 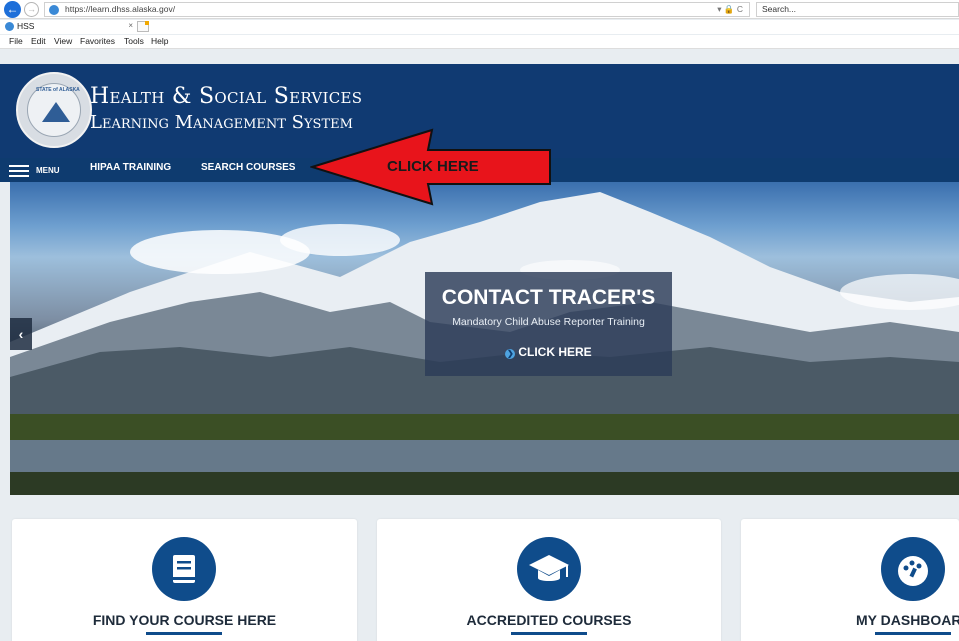 I want to click on card-accredited-courses: ACCREDITED COURSES, so click(x=549, y=580).